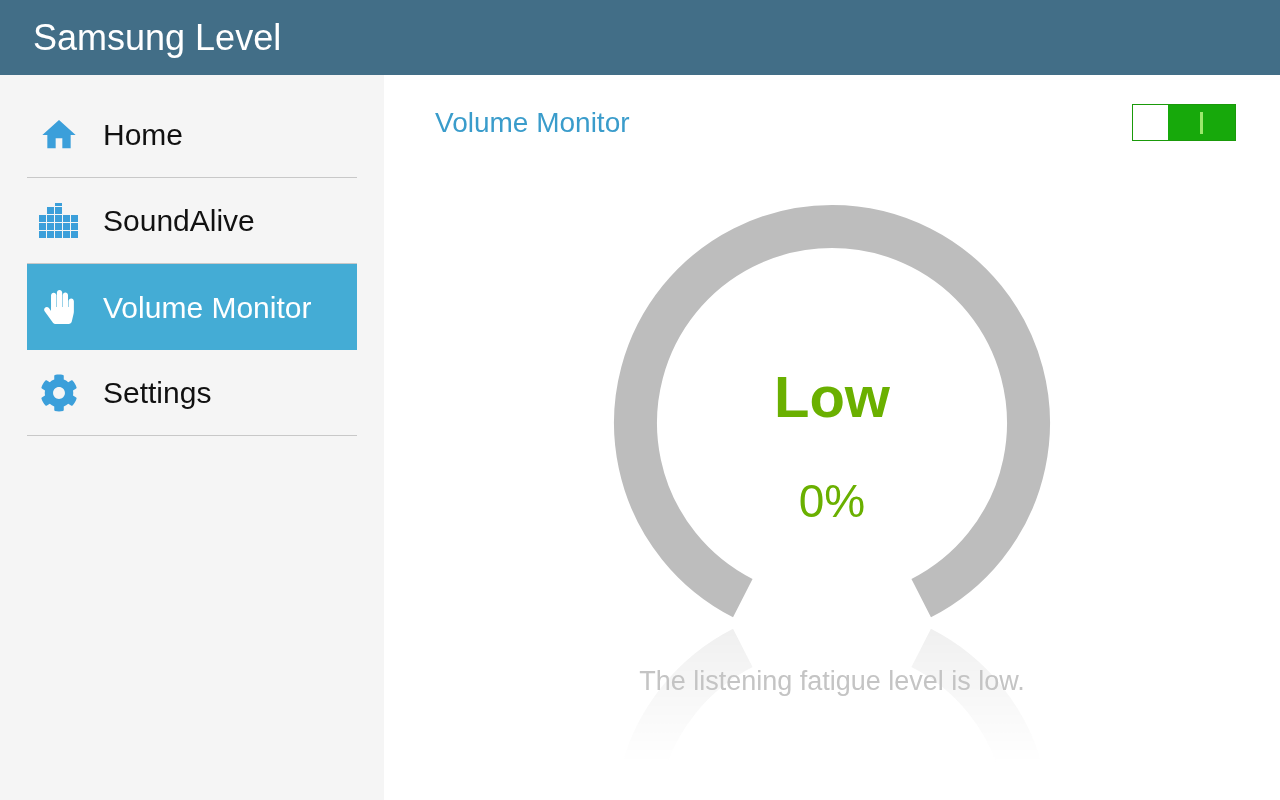  Describe the element at coordinates (532, 122) in the screenshot. I see `section-title: Volume Monitor` at that location.